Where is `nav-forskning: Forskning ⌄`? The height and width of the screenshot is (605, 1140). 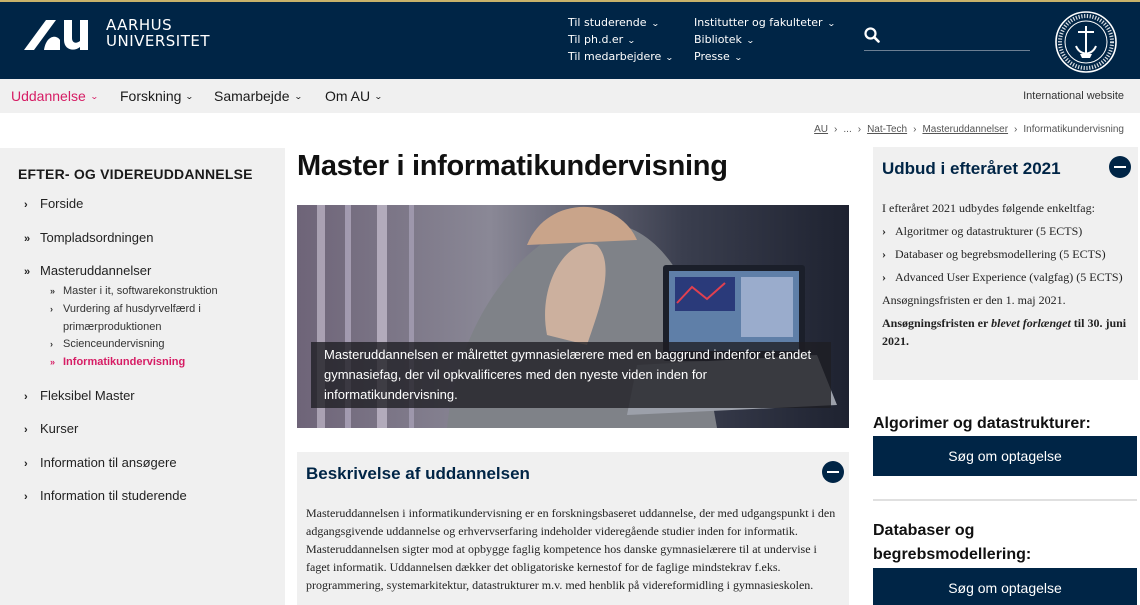 nav-forskning: Forskning ⌄ is located at coordinates (157, 96).